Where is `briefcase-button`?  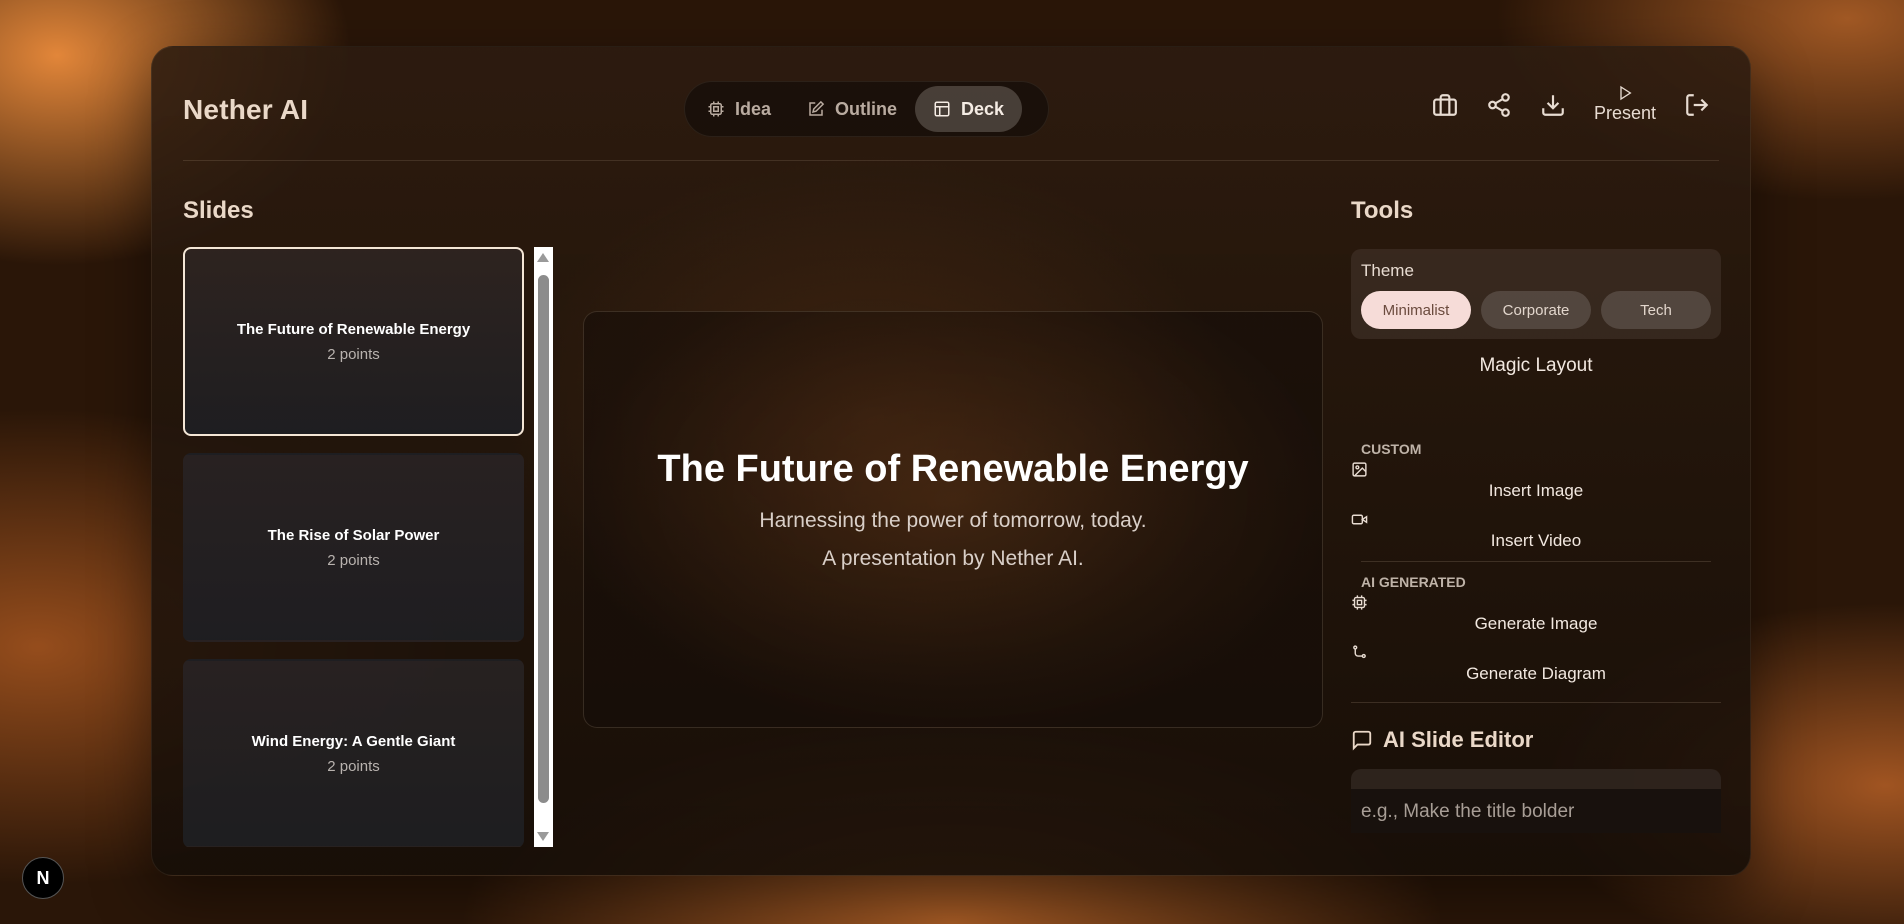 briefcase-button is located at coordinates (1445, 105).